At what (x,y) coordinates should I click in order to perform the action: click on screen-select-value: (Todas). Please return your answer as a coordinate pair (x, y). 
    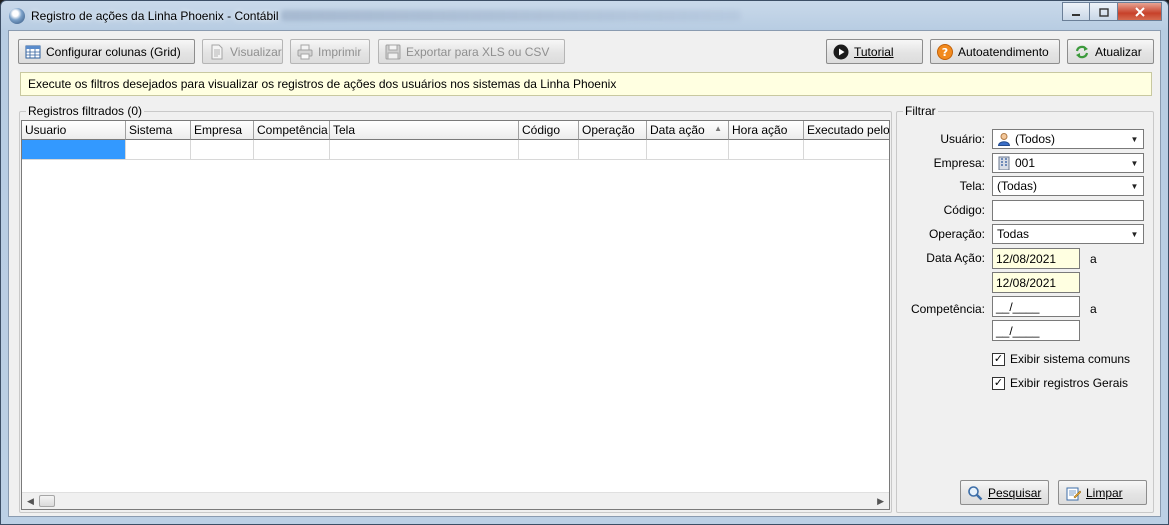
    Looking at the image, I should click on (1017, 186).